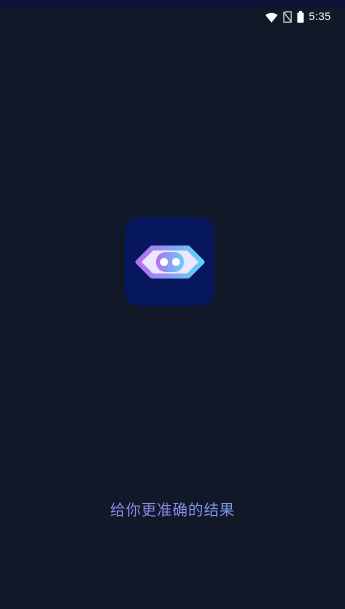 This screenshot has width=345, height=609. I want to click on robot-eye-logo-icon, so click(169, 261).